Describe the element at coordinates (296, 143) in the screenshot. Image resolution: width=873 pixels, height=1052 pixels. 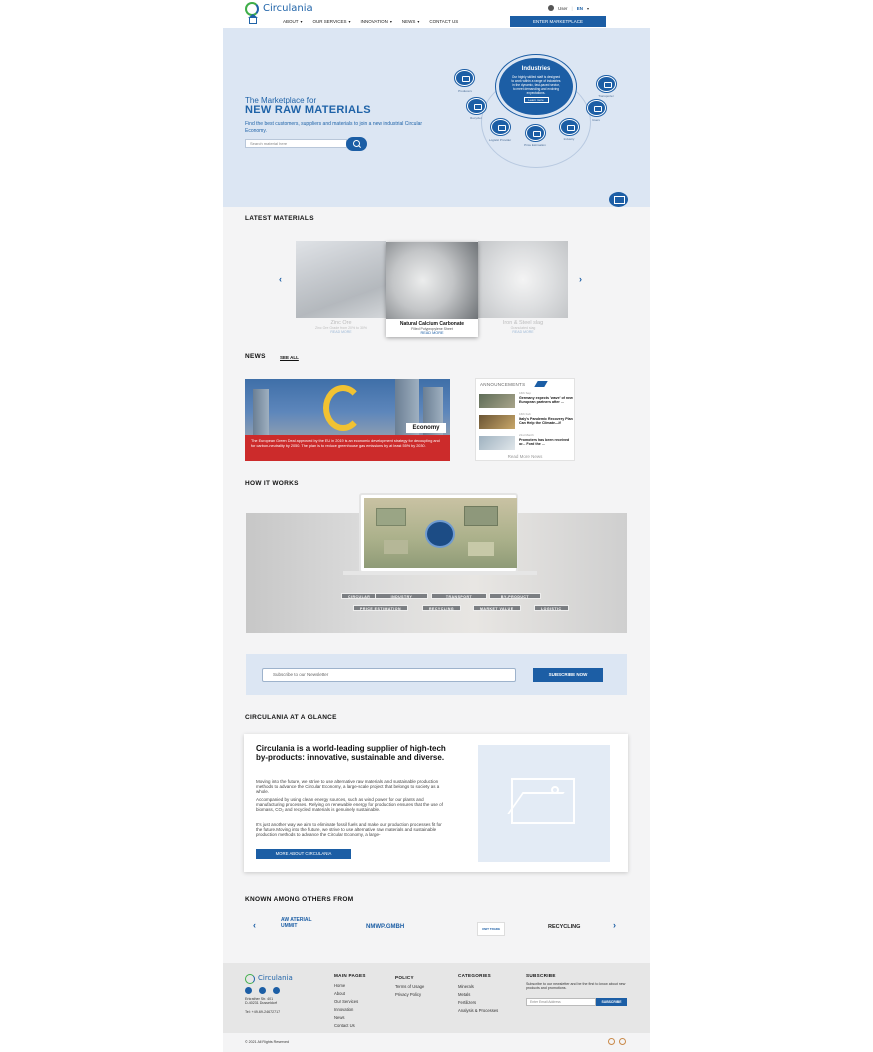
I see `search-input: Search material here` at that location.